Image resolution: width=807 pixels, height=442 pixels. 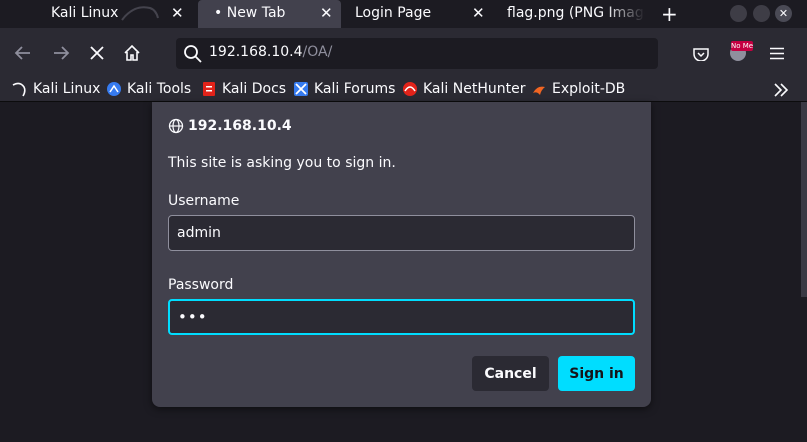 What do you see at coordinates (85, 13) in the screenshot?
I see `tab-label: Kali Linux` at bounding box center [85, 13].